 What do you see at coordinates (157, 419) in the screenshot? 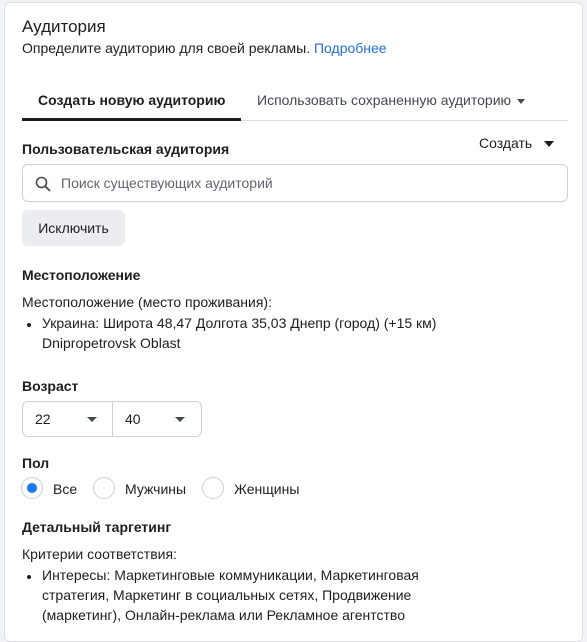
I see `age-max-select: 40` at bounding box center [157, 419].